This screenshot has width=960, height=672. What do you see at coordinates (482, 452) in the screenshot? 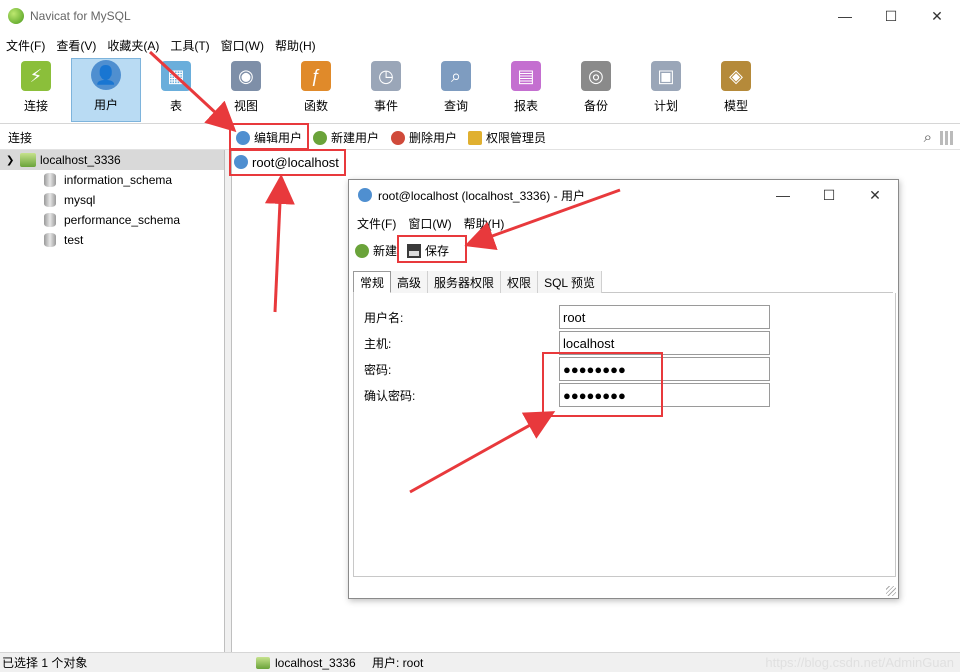
I see `arrow-to-passwords` at bounding box center [482, 452].